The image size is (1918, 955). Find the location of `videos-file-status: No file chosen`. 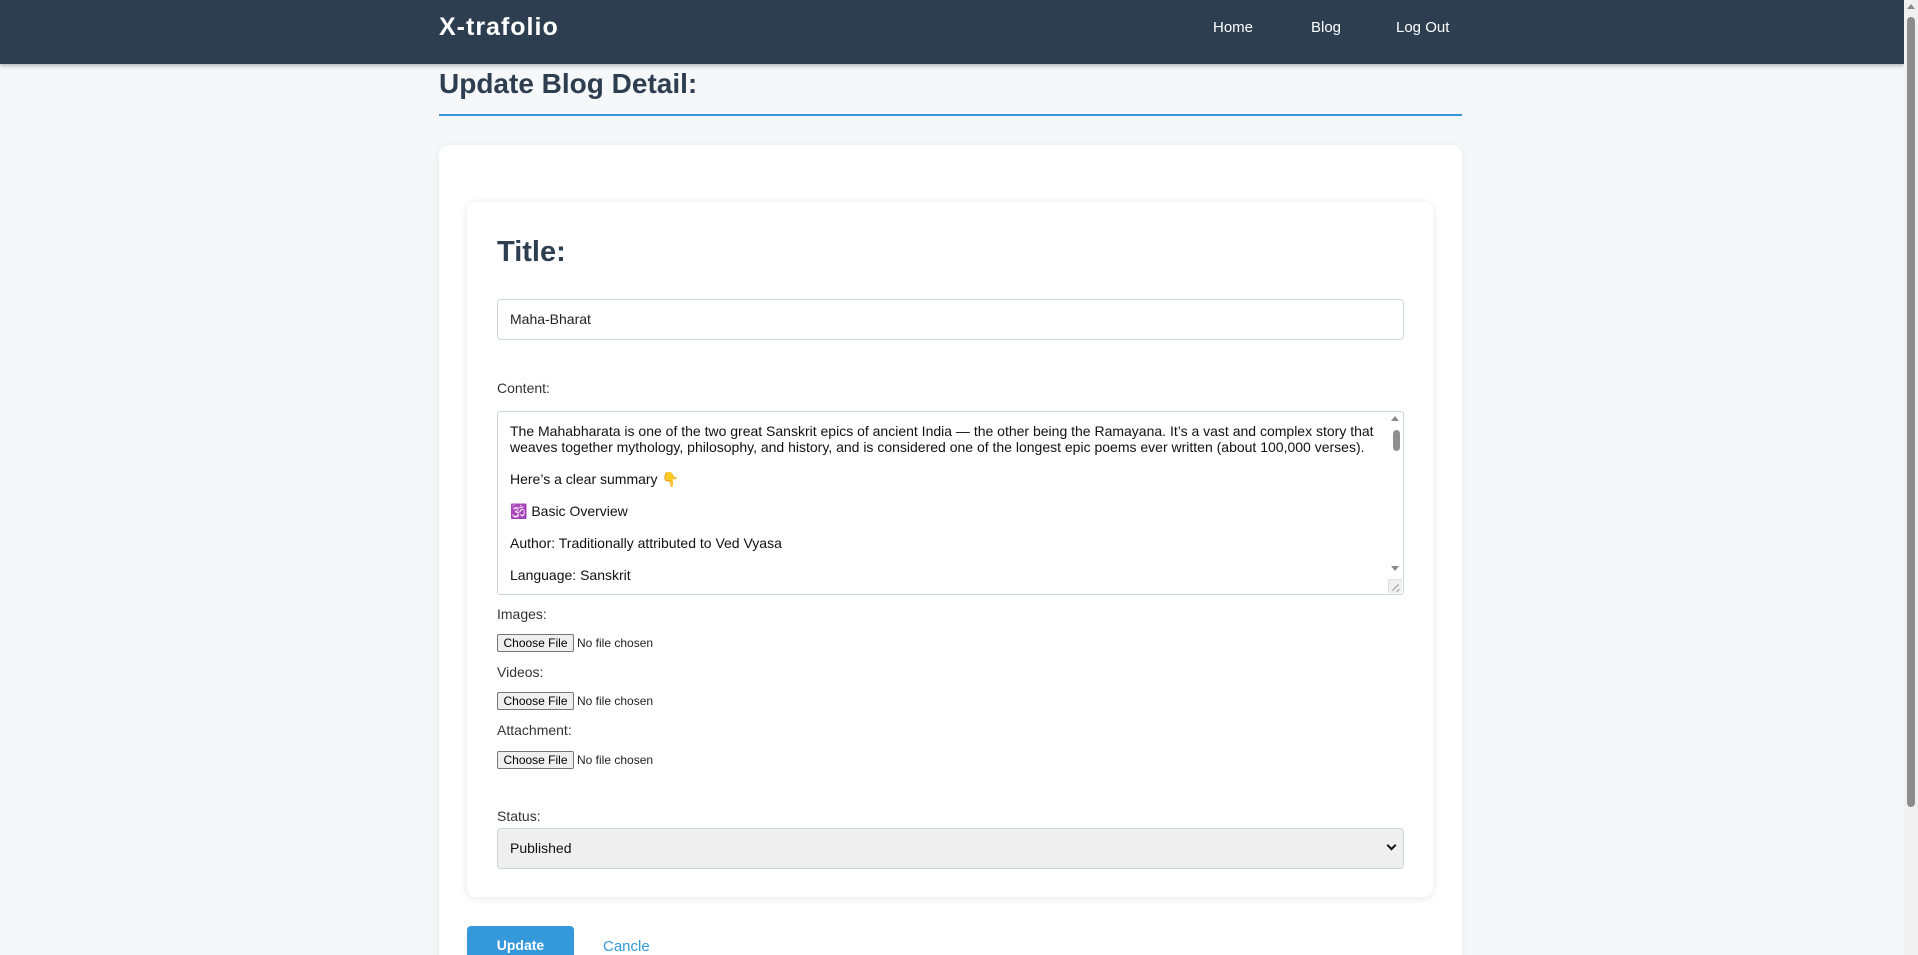

videos-file-status: No file chosen is located at coordinates (615, 701).